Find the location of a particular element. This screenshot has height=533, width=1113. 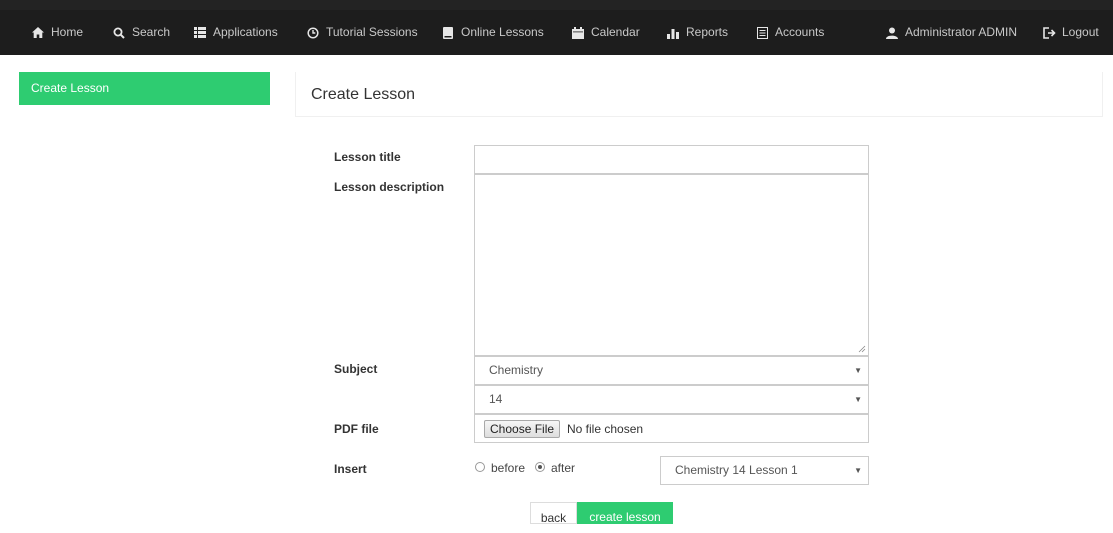

nav-calendar: Calendar is located at coordinates (605, 32).